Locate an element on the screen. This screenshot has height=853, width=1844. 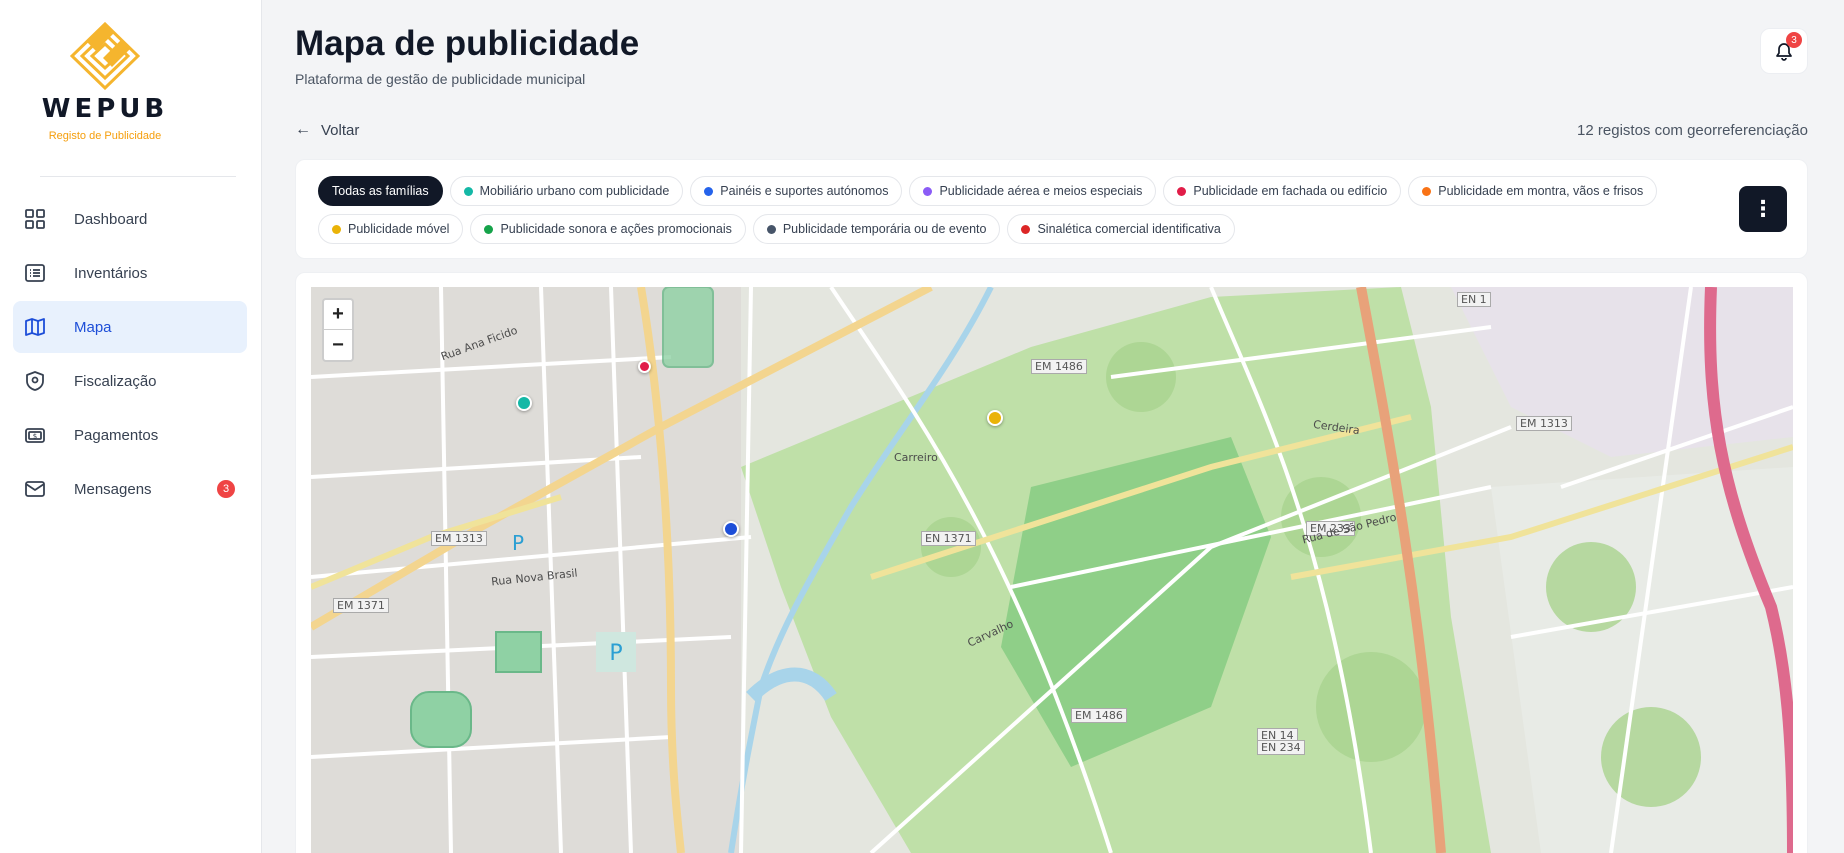
sidebar-item-mapa: Mapa is located at coordinates (130, 327).